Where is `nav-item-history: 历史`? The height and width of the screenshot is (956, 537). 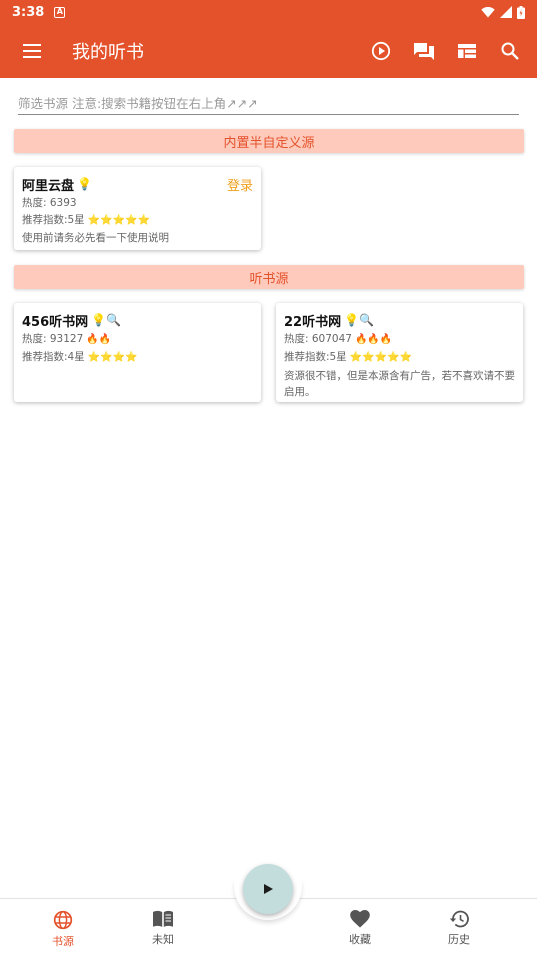 nav-item-history: 历史 is located at coordinates (459, 927).